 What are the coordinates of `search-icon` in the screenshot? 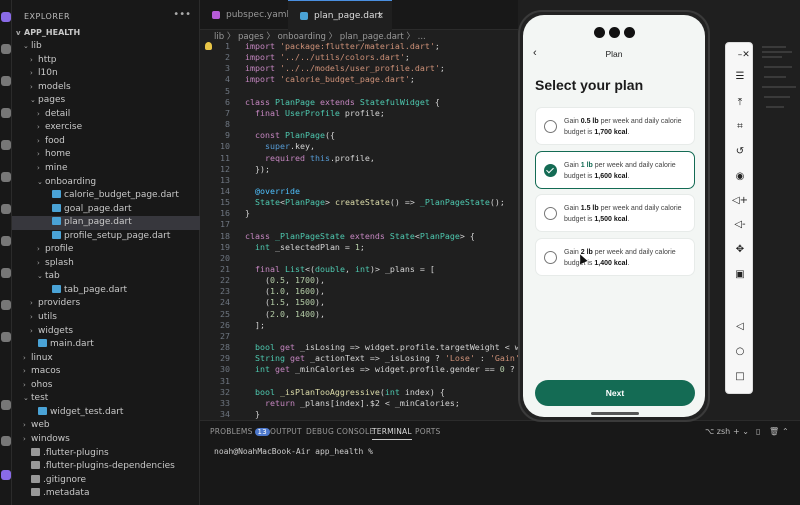 It's located at (6, 49).